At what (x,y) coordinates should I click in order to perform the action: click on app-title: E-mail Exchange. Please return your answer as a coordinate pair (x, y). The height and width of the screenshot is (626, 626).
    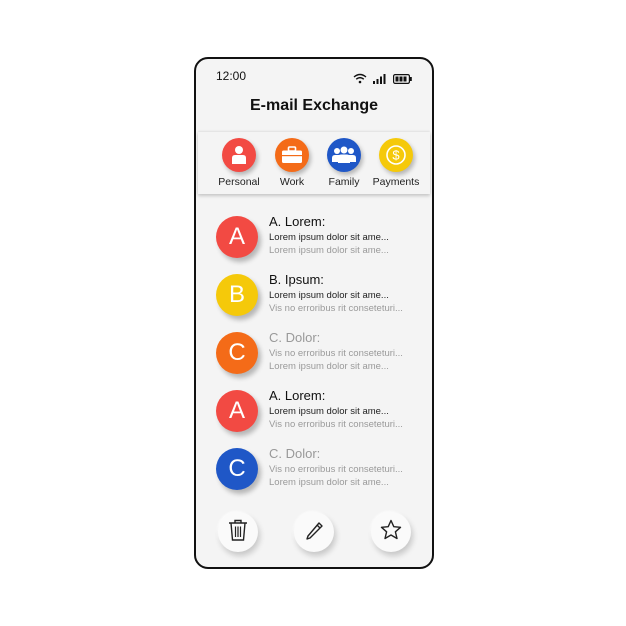
    Looking at the image, I should click on (314, 105).